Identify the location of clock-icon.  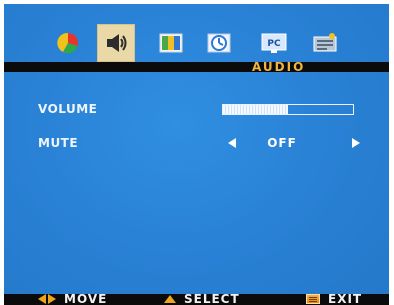
(219, 43).